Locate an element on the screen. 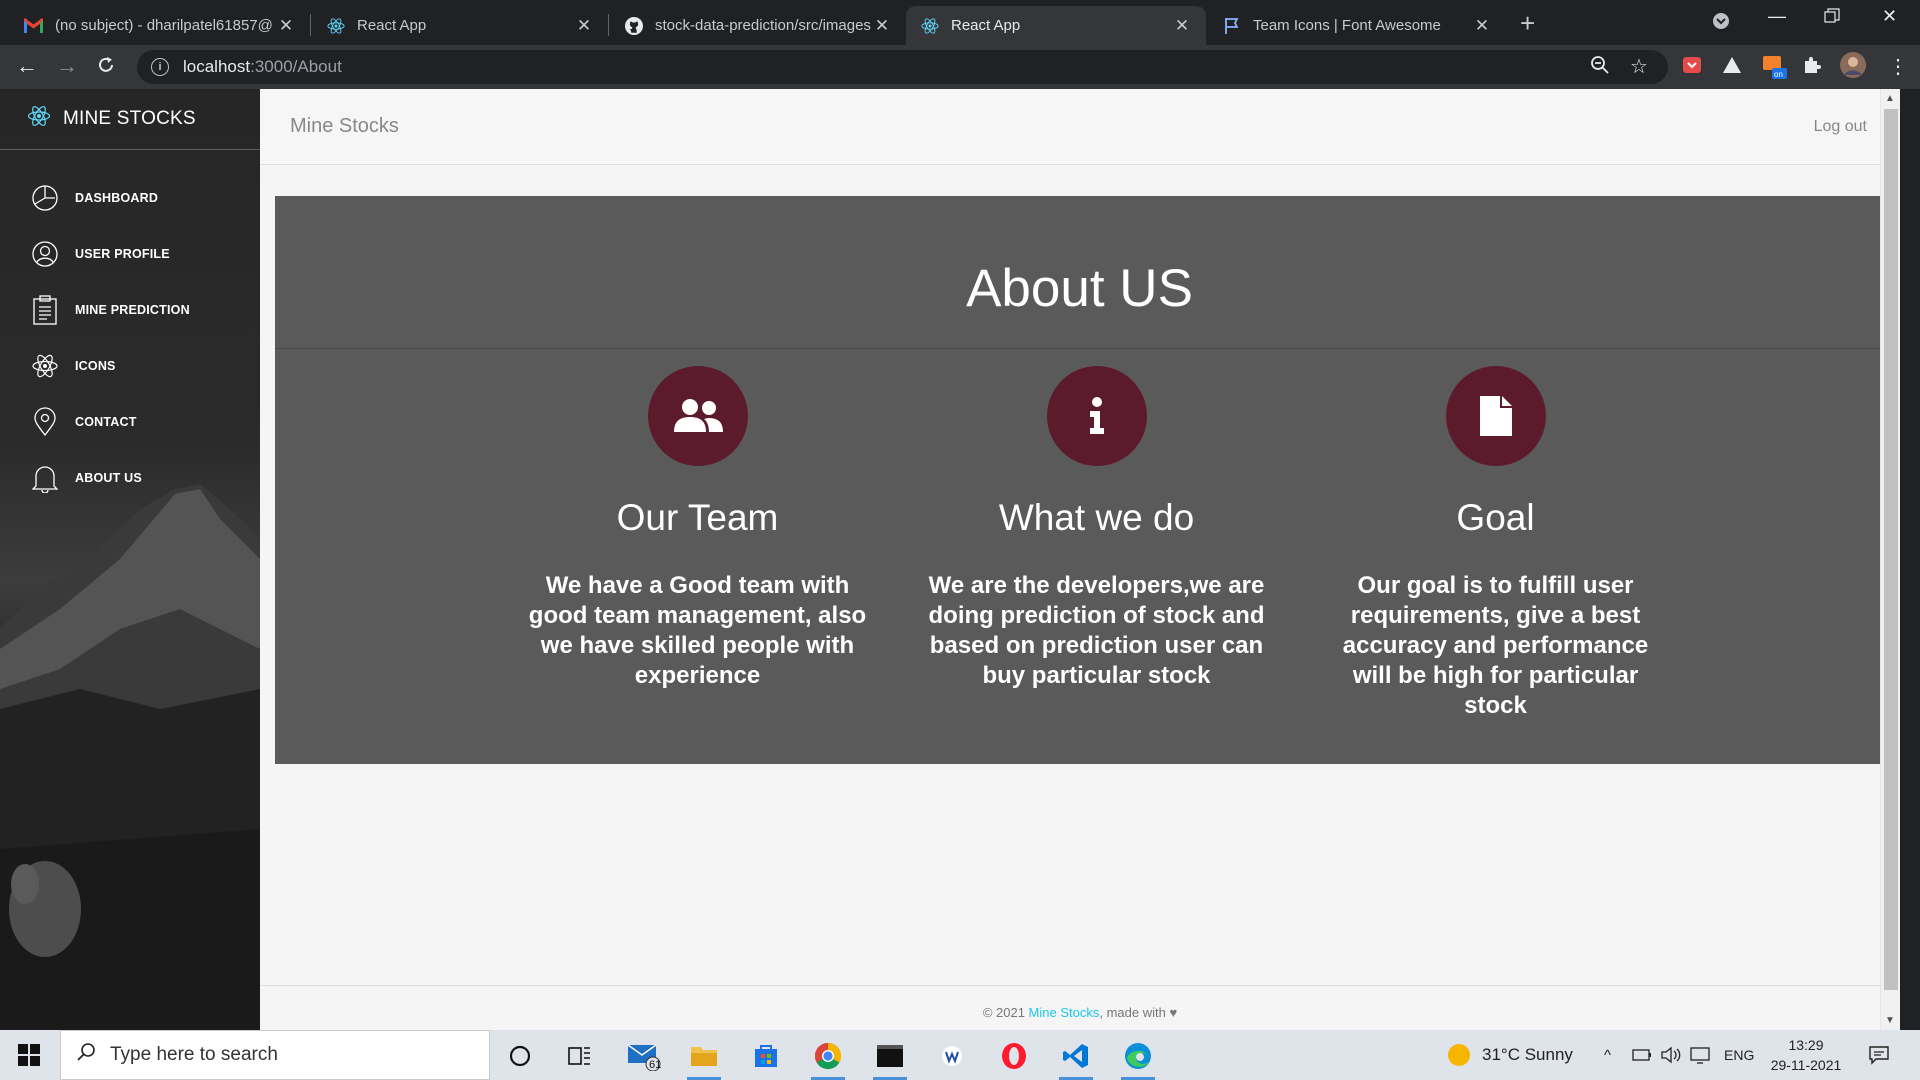  task-view-icon is located at coordinates (580, 1056).